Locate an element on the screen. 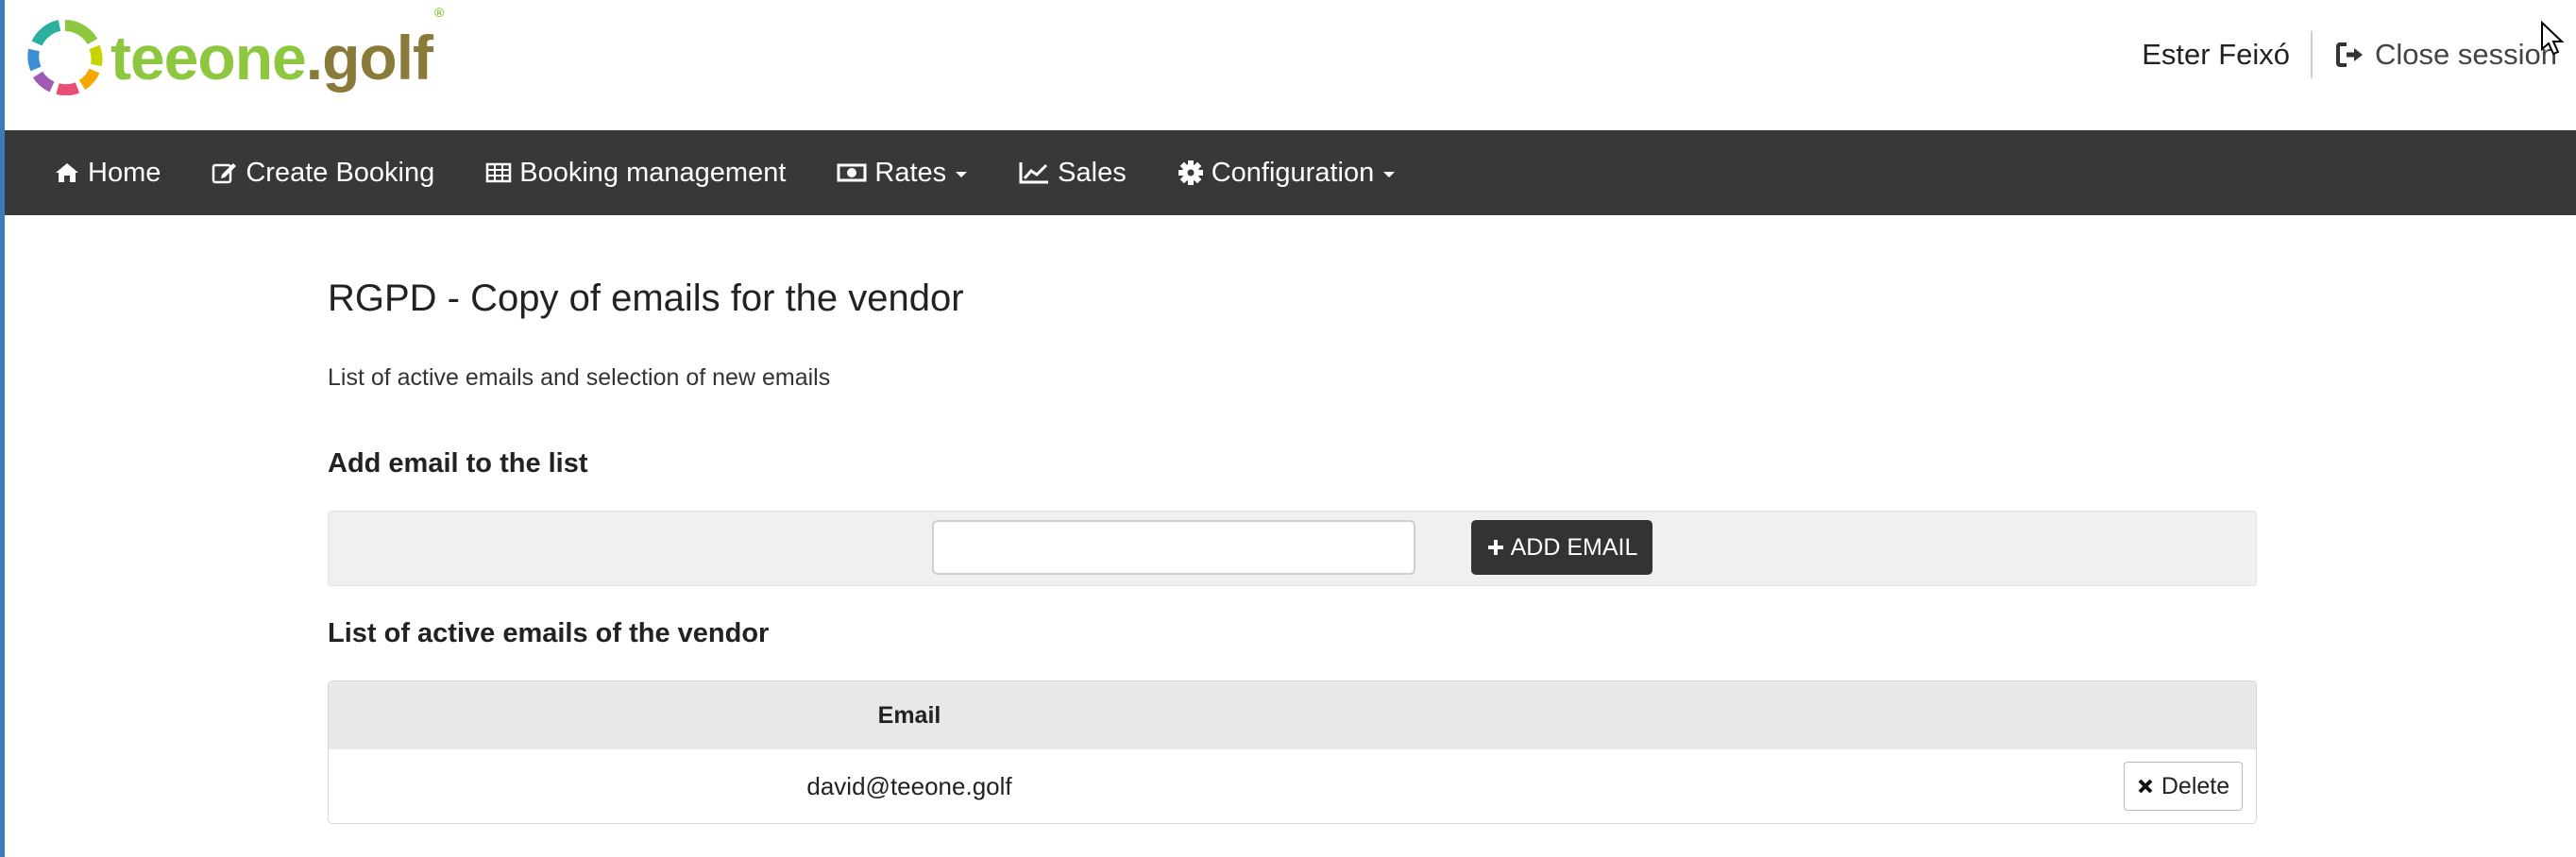 This screenshot has height=857, width=2576. nav-item-sales: Sales is located at coordinates (1072, 172).